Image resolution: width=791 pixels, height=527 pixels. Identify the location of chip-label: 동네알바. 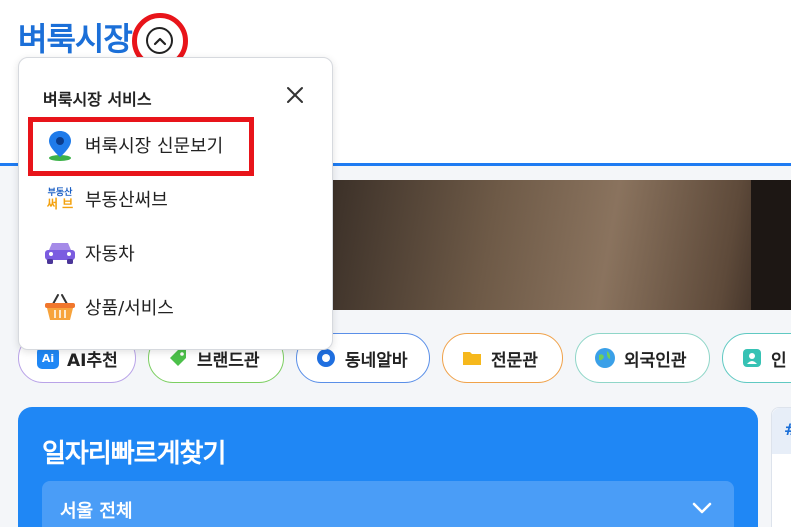
(376, 360).